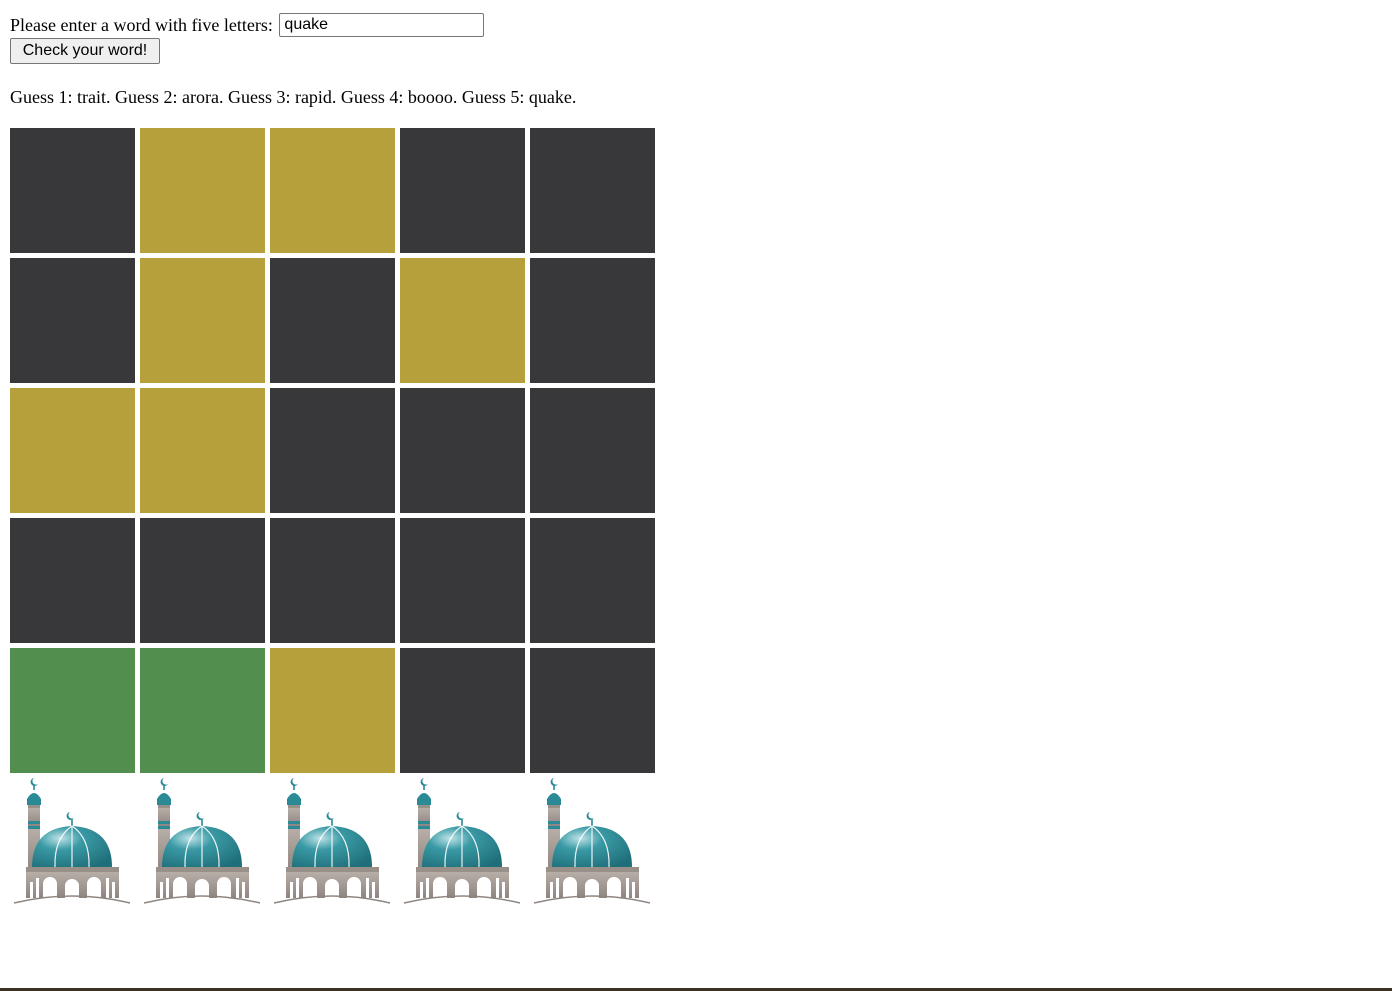 This screenshot has width=1392, height=991. Describe the element at coordinates (382, 24) in the screenshot. I see `word-input` at that location.